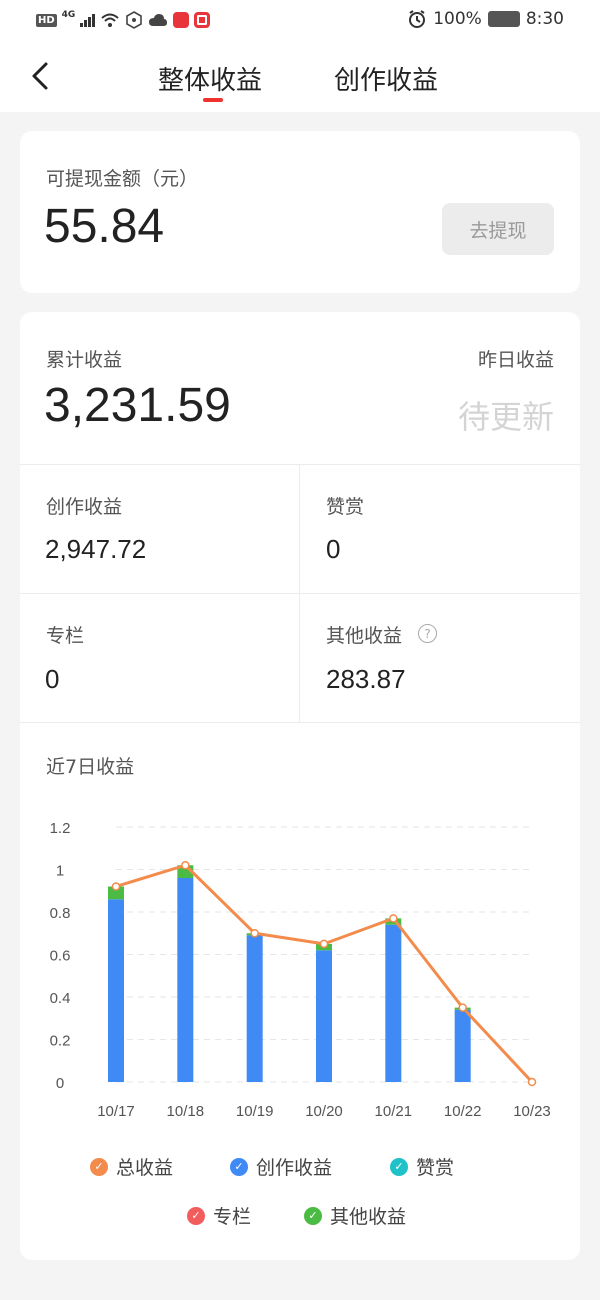  I want to click on status-bar: HD 4G 100% 8:30, so click(300, 21).